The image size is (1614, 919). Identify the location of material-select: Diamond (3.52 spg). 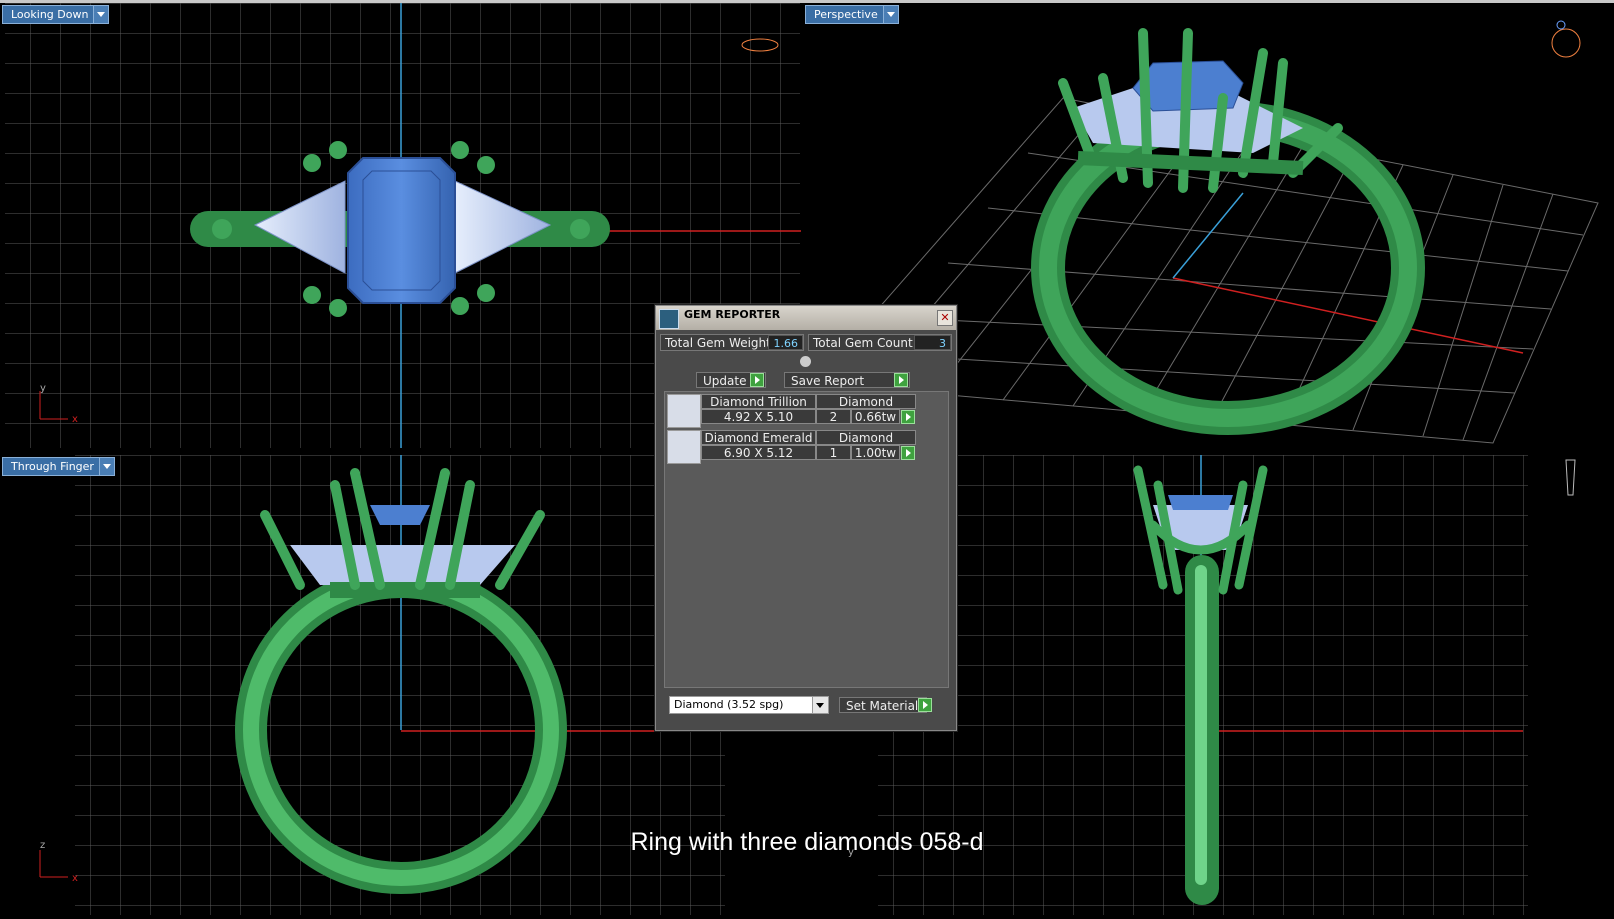
(749, 705).